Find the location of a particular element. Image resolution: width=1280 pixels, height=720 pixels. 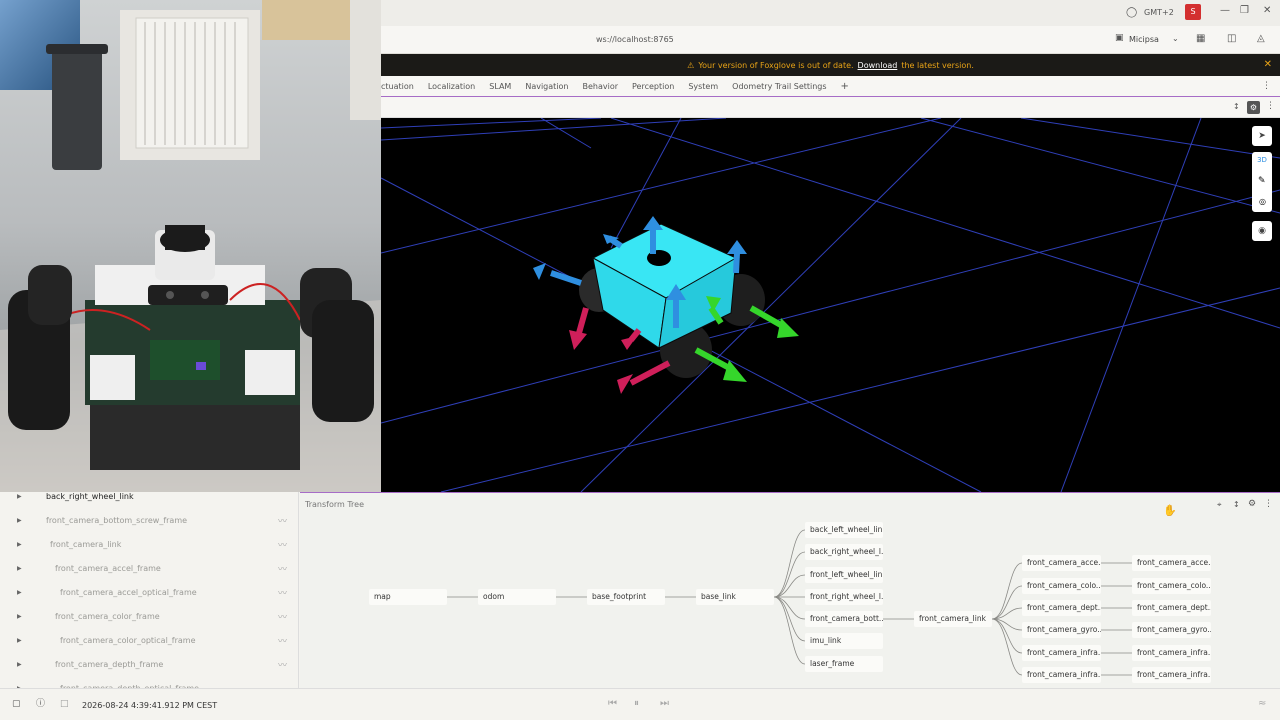

pause-icon: ⏸ is located at coordinates (636, 704).